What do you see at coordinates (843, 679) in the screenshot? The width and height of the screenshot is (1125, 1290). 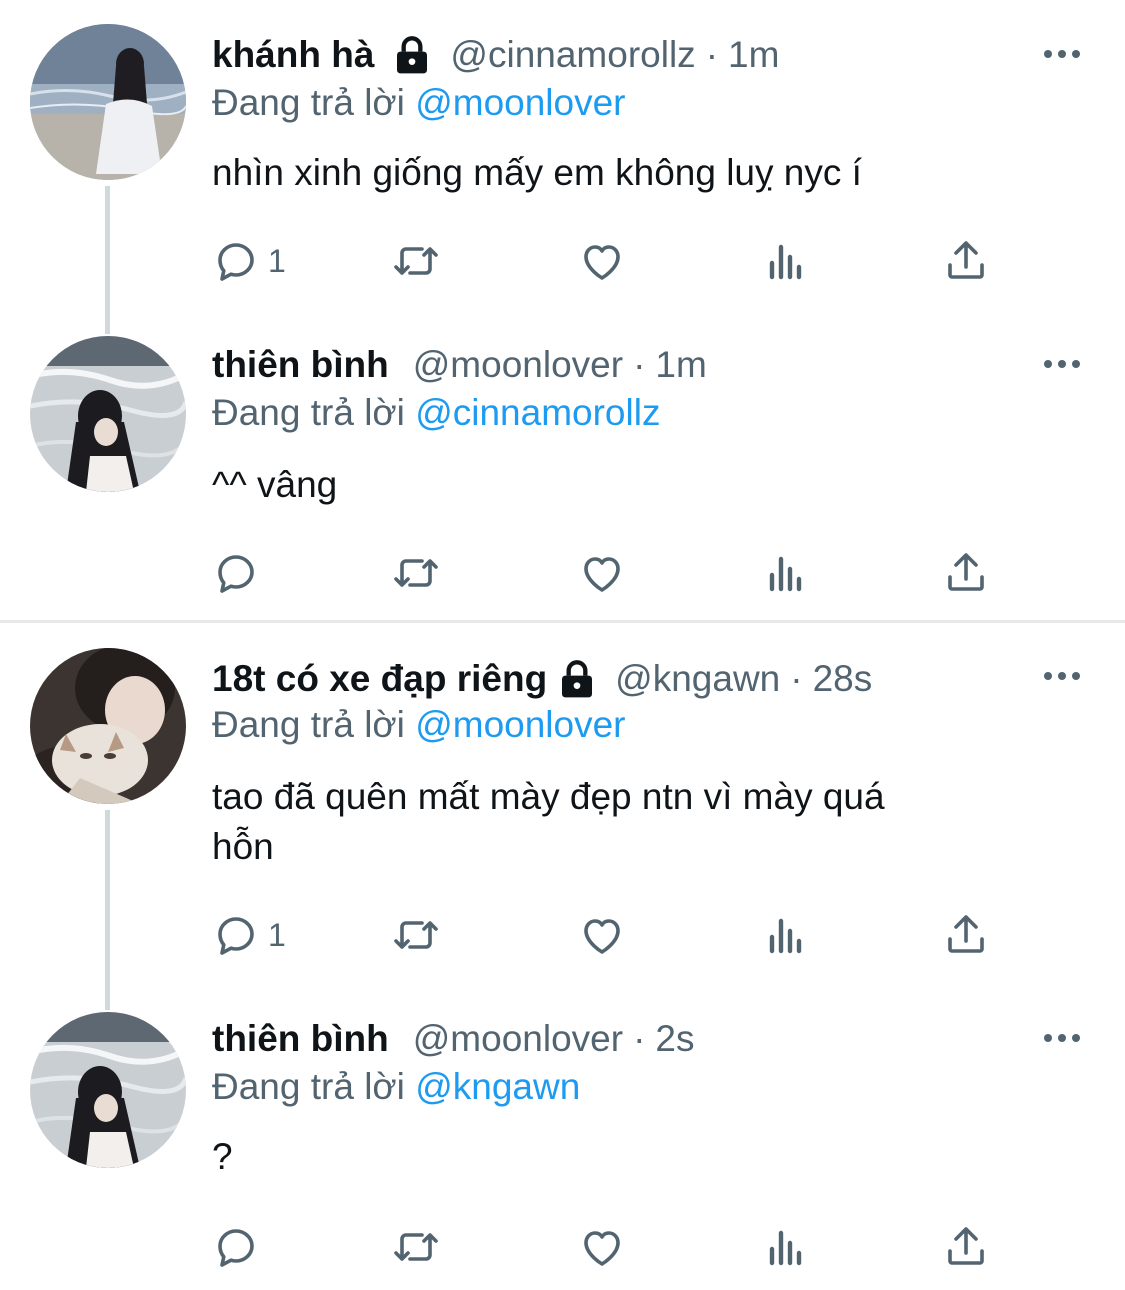 I see `timestamp: 28s` at bounding box center [843, 679].